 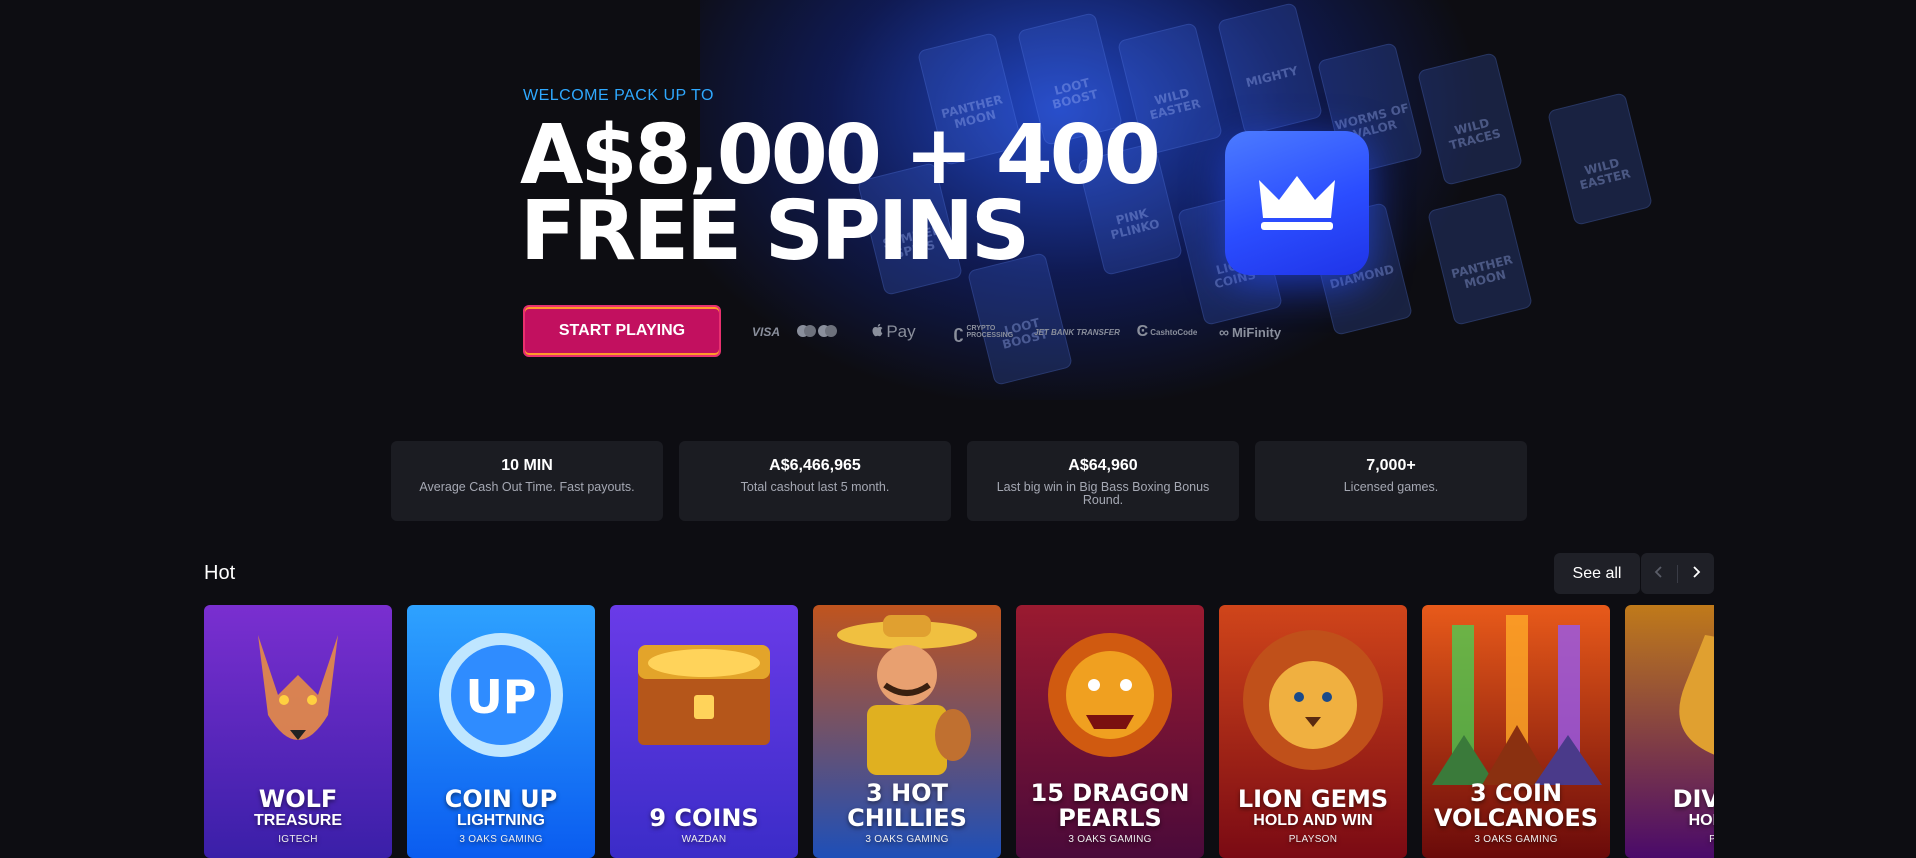 What do you see at coordinates (1701, 820) in the screenshot?
I see `game-subtitle: HOLD A` at bounding box center [1701, 820].